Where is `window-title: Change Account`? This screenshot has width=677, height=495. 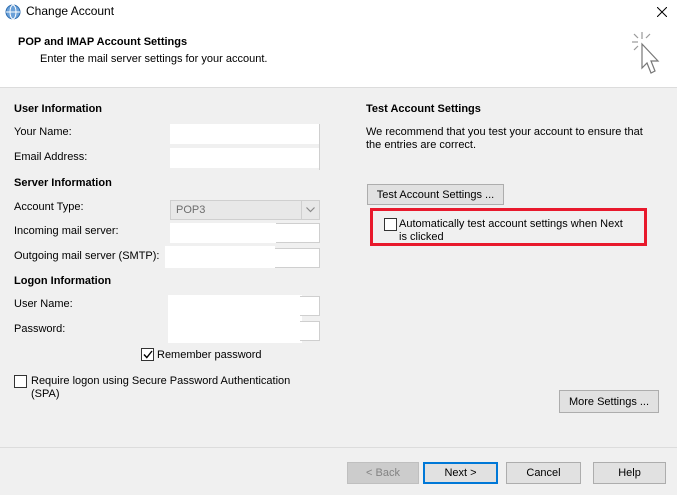 window-title: Change Account is located at coordinates (70, 11).